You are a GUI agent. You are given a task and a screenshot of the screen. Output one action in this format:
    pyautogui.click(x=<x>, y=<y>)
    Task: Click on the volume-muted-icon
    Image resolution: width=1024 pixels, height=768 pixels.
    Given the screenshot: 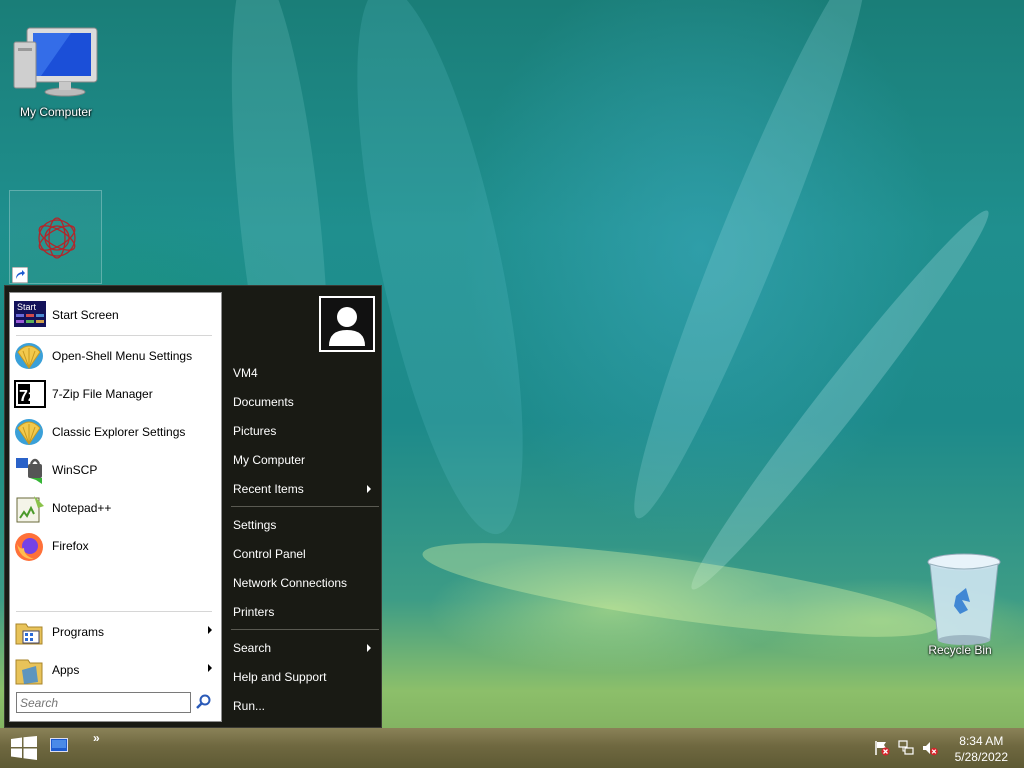 What is the action you would take?
    pyautogui.click(x=930, y=748)
    